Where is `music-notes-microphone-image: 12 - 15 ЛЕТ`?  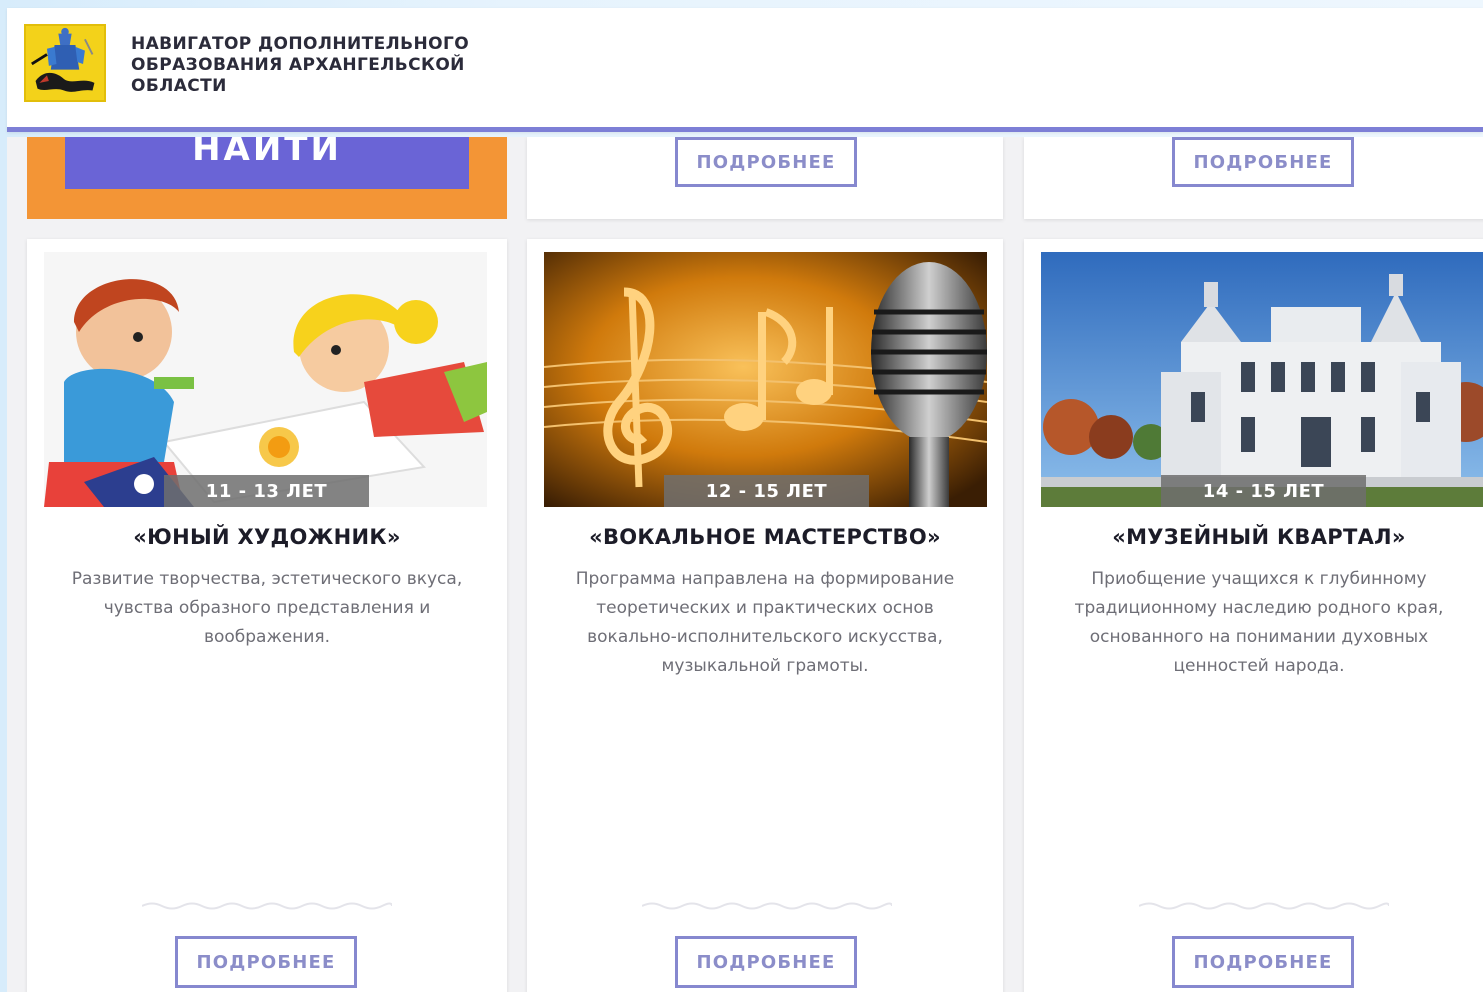
music-notes-microphone-image: 12 - 15 ЛЕТ is located at coordinates (765, 379).